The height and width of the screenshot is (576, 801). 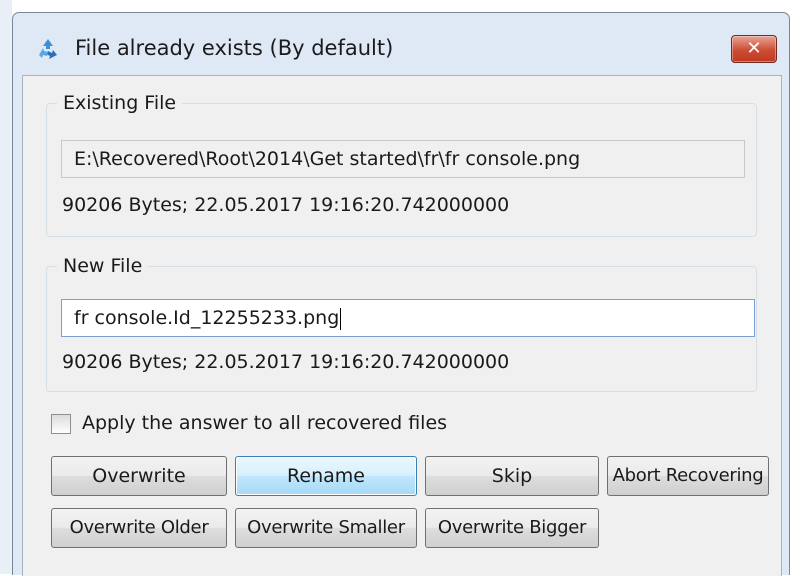 What do you see at coordinates (207, 318) in the screenshot?
I see `new-file-name-value: fr console.Id_12255233.png` at bounding box center [207, 318].